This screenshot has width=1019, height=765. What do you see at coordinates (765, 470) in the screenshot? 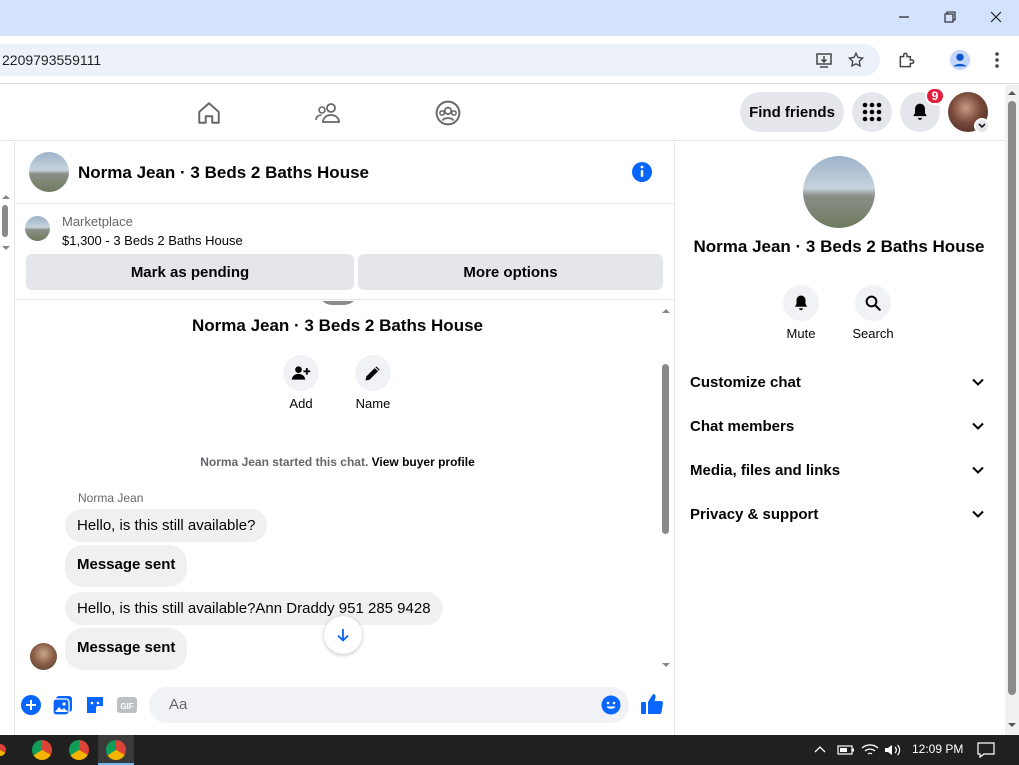
I see `section-label: Media, files and links` at bounding box center [765, 470].